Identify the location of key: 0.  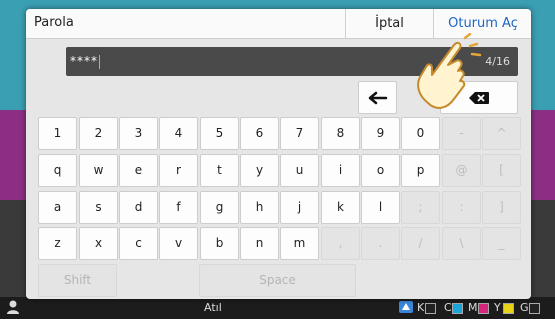
(420, 133).